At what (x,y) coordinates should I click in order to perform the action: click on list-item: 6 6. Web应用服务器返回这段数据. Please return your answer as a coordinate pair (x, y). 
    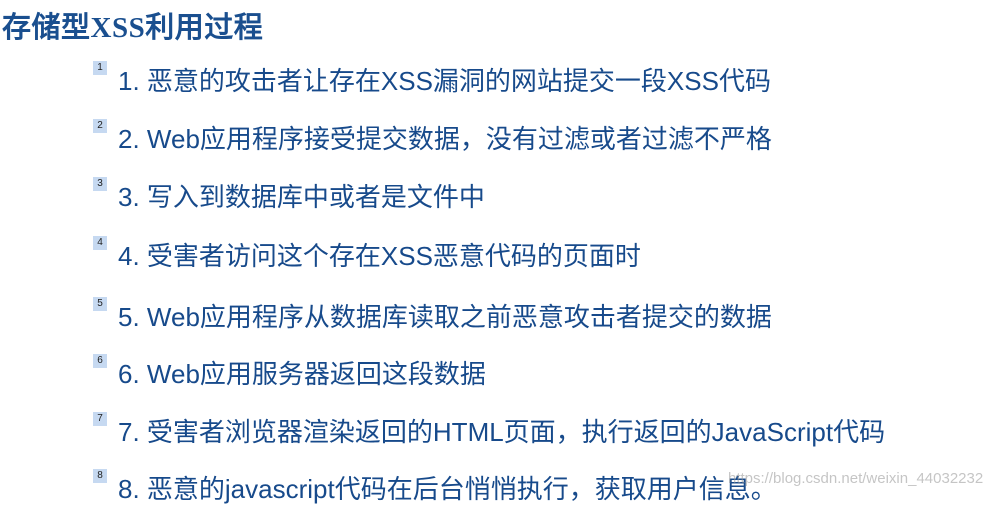
    Looking at the image, I should click on (289, 372).